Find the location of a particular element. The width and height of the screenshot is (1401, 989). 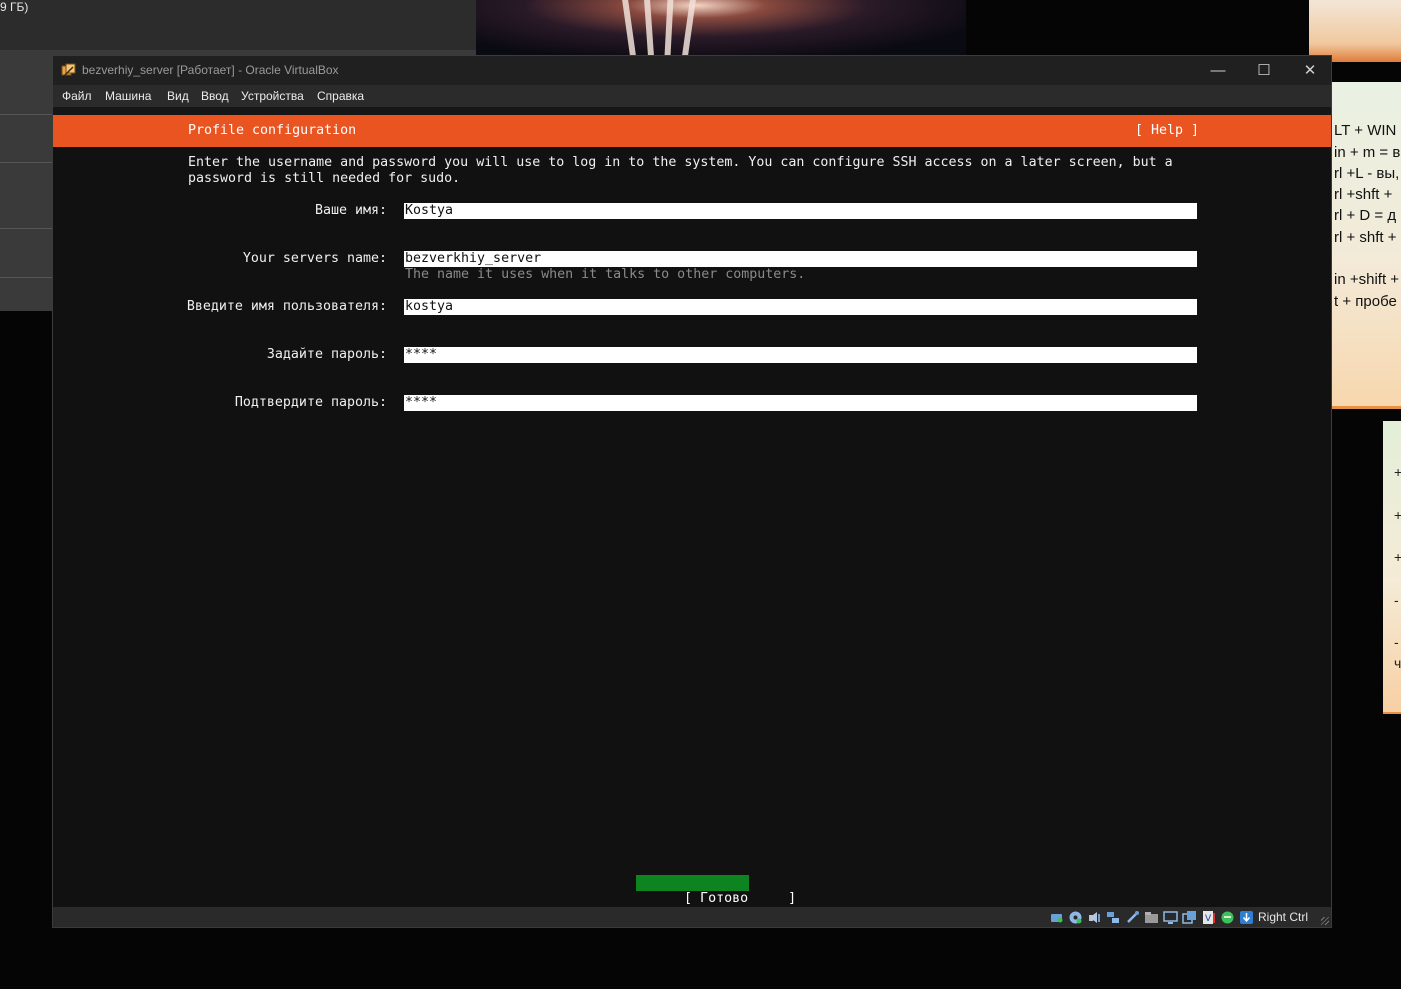

menu-help: Справка is located at coordinates (340, 96).